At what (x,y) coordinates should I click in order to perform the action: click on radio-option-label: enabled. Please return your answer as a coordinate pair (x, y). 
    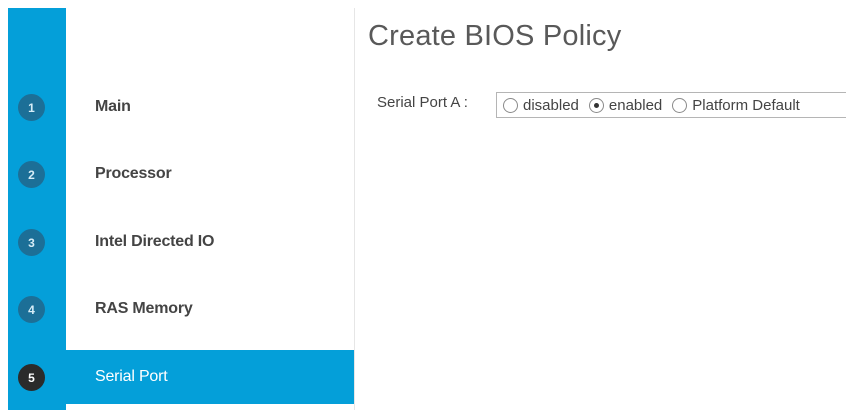
    Looking at the image, I should click on (635, 105).